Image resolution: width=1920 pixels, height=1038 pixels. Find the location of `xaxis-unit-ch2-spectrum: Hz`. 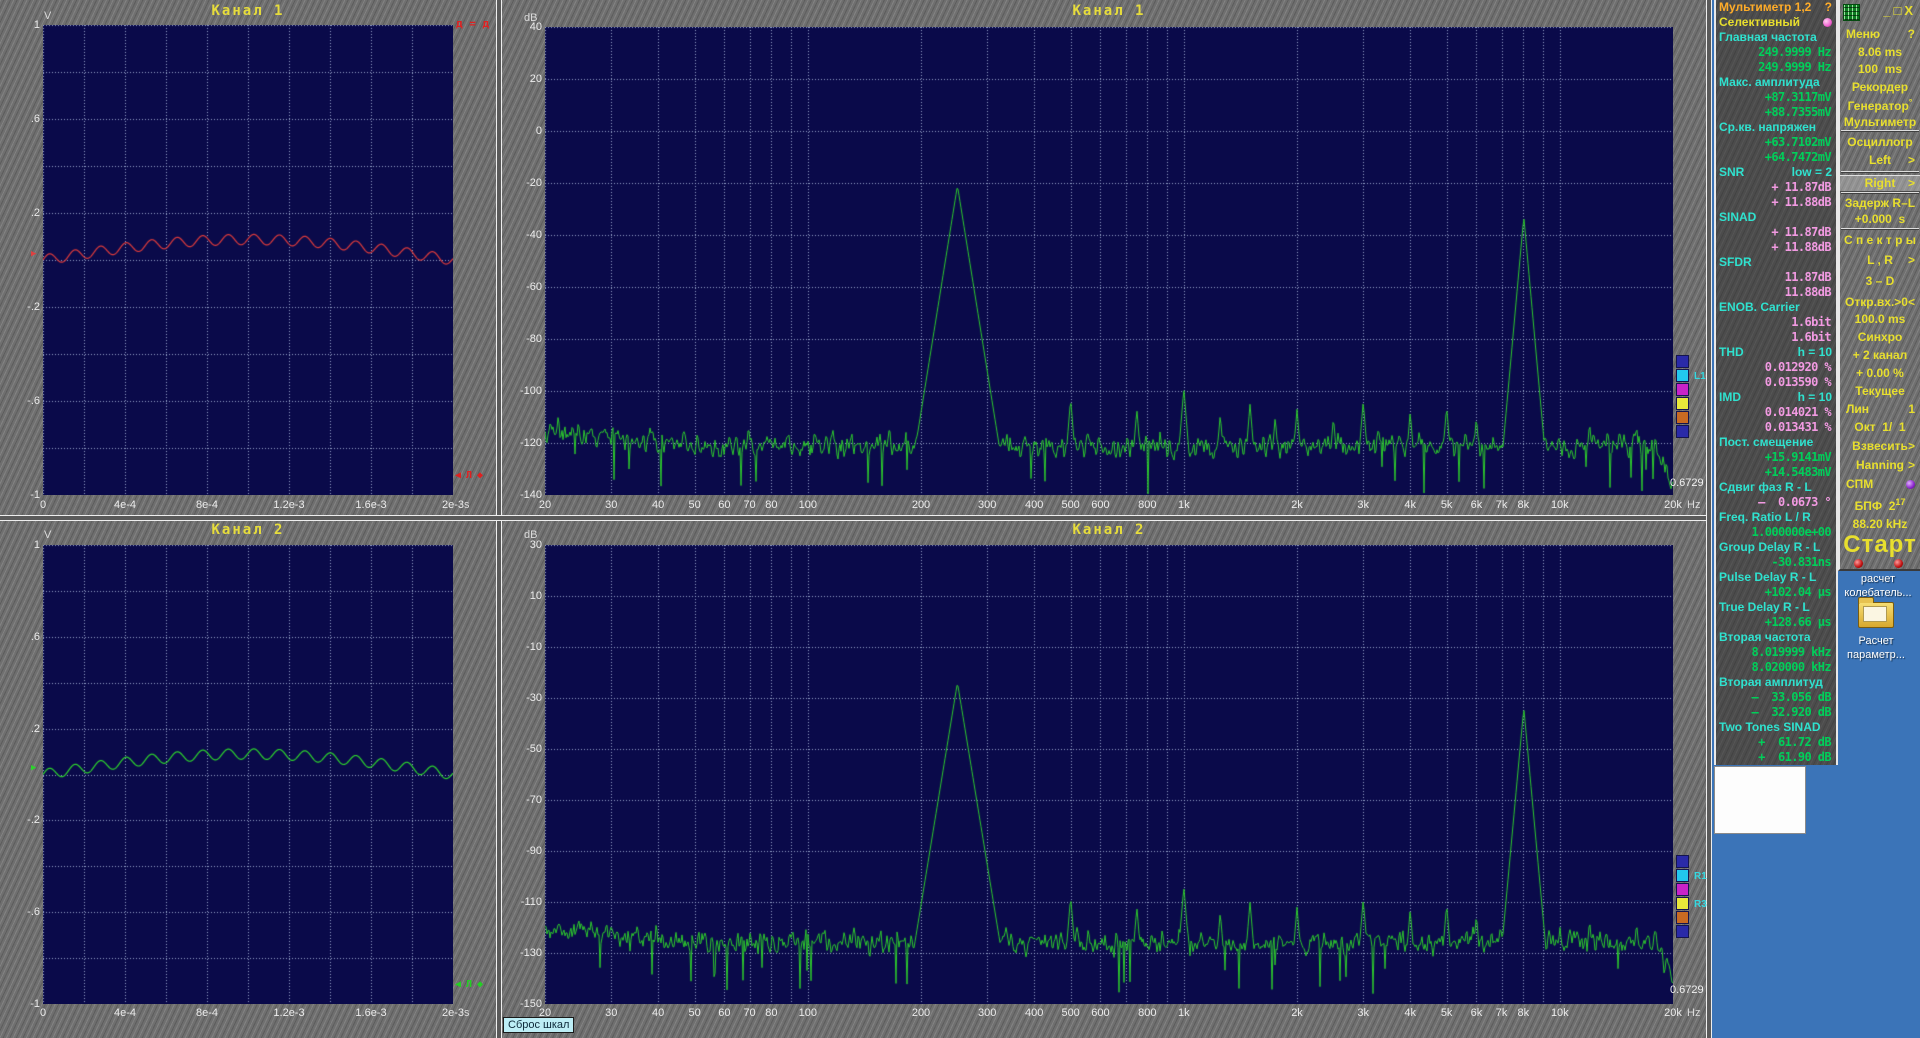

xaxis-unit-ch2-spectrum: Hz is located at coordinates (1694, 1013).